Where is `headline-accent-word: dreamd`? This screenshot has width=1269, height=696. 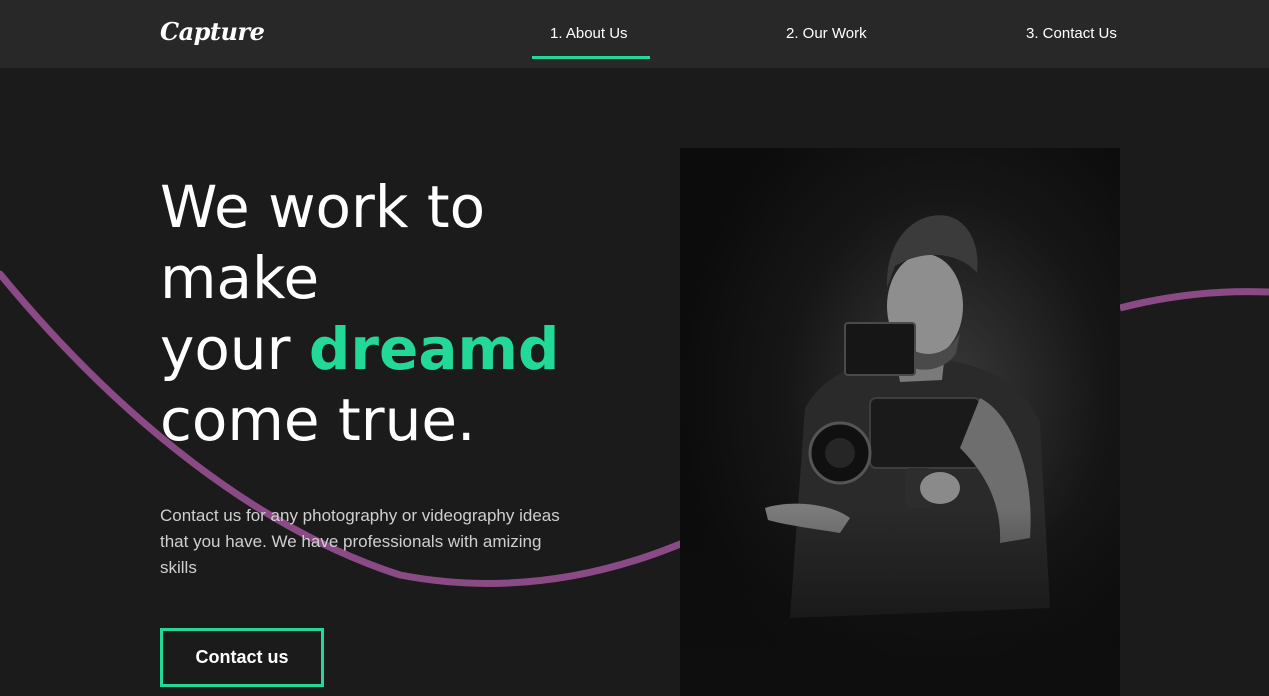 headline-accent-word: dreamd is located at coordinates (434, 349).